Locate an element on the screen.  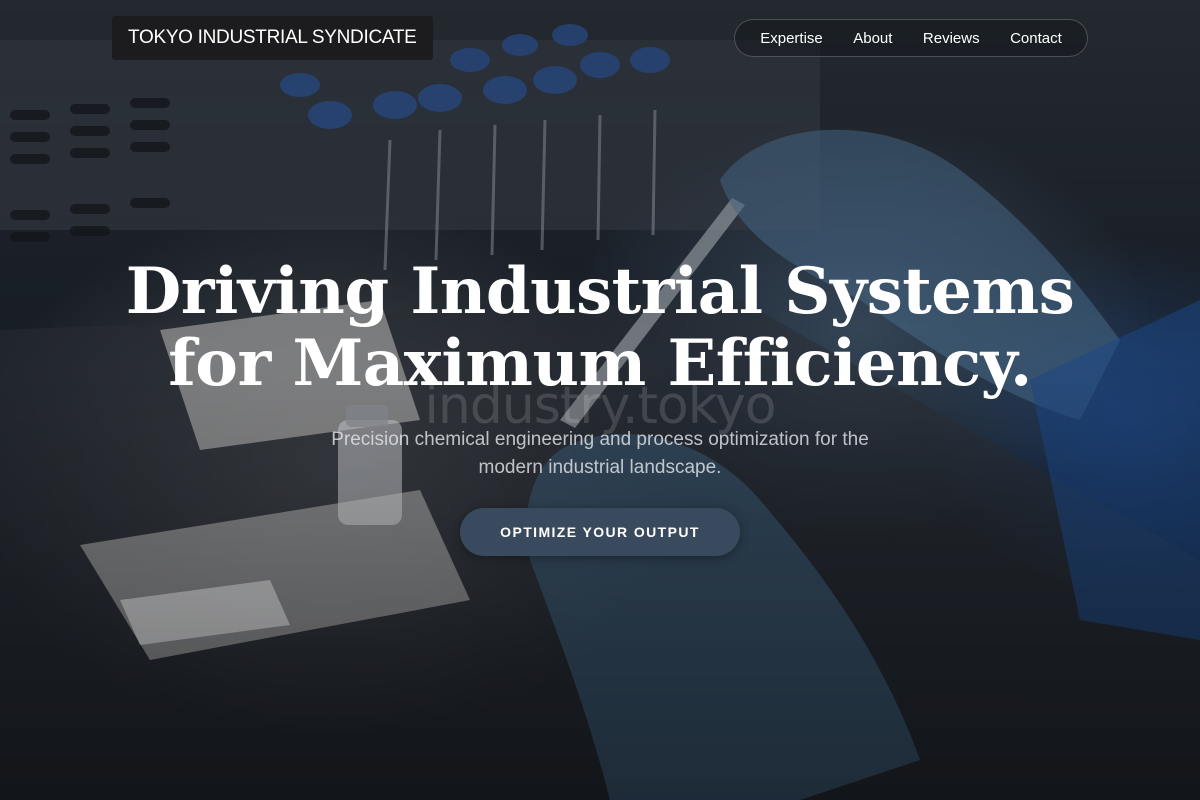
nav-item-expertise: Expertise is located at coordinates (791, 38).